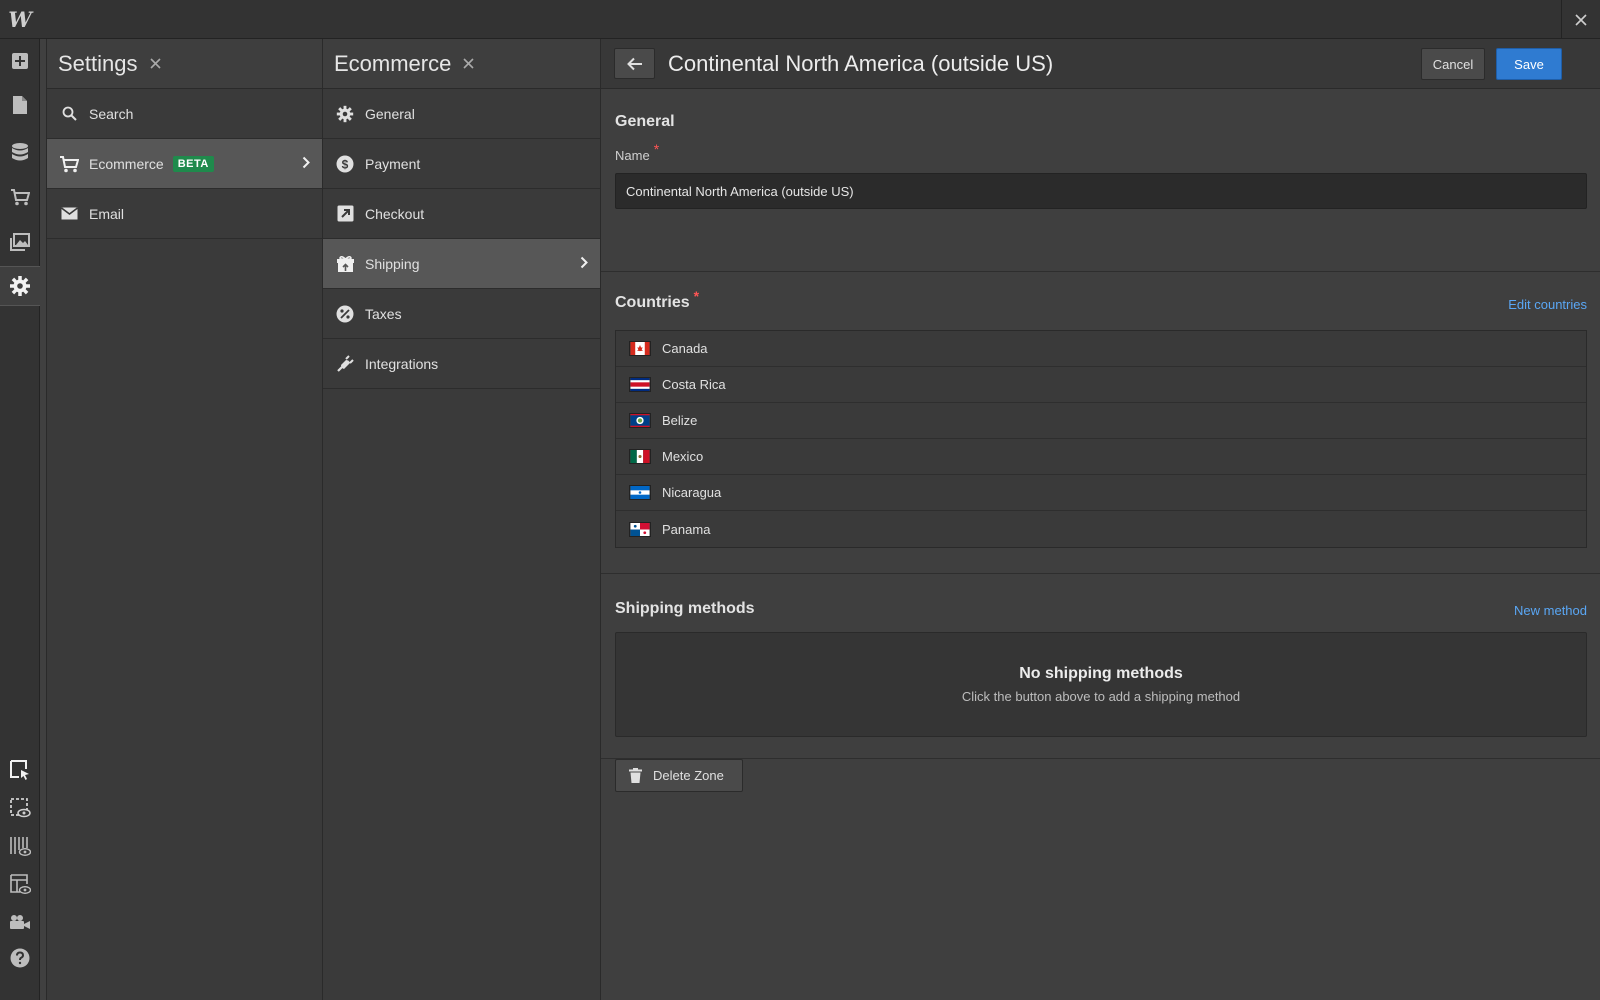 The image size is (1600, 1000). What do you see at coordinates (390, 113) in the screenshot?
I see `ecommerce-item-label: General` at bounding box center [390, 113].